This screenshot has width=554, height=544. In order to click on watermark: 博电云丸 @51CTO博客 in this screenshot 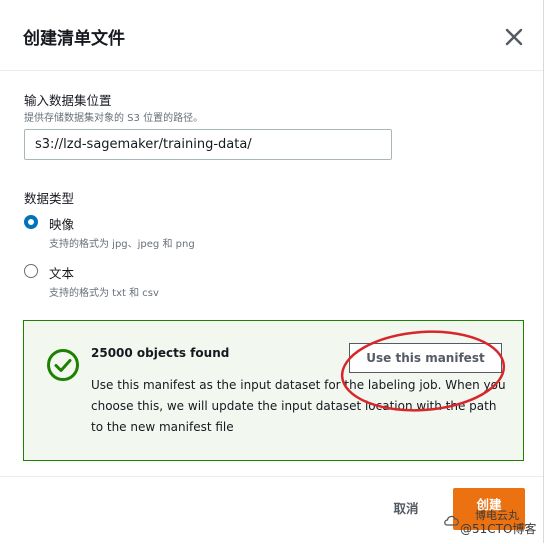, I will do `click(496, 522)`.